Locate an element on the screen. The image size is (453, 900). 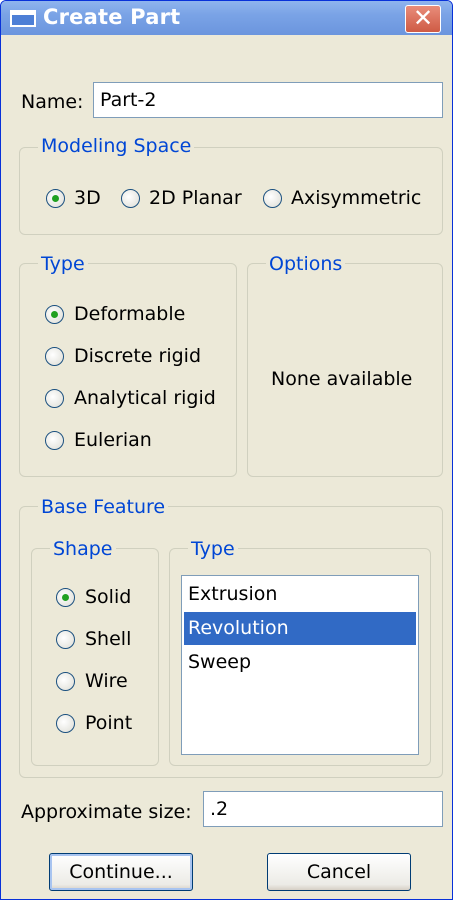
options-legend: Options is located at coordinates (306, 264).